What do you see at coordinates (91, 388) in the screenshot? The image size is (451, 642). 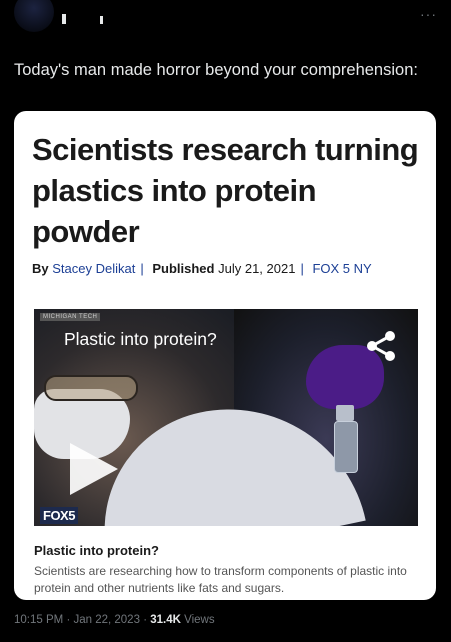 I see `goggles-shape` at bounding box center [91, 388].